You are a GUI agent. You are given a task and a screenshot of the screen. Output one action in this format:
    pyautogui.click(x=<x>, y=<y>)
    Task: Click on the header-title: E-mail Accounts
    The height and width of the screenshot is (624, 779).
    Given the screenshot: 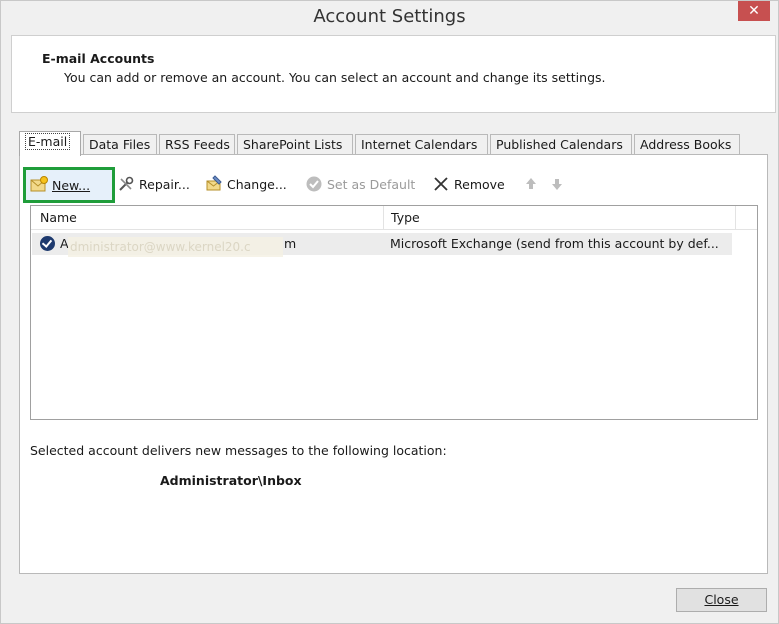 What is the action you would take?
    pyautogui.click(x=98, y=58)
    